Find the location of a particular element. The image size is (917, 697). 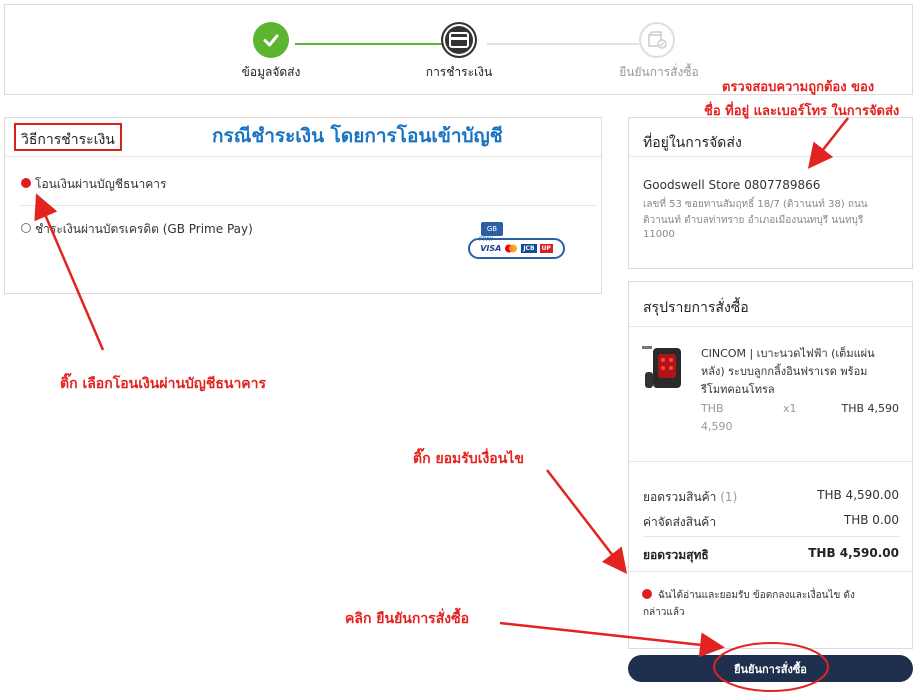

shipping-label: ค่าจัดส่งสินค้า is located at coordinates (680, 522).